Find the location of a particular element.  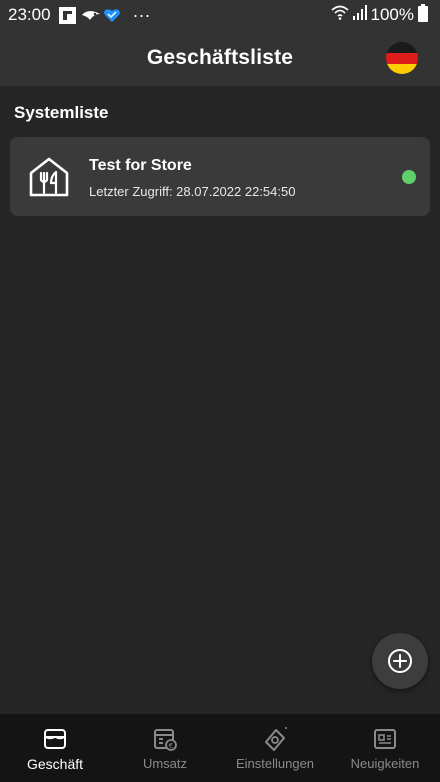

battery-percent: 100% is located at coordinates (392, 14).